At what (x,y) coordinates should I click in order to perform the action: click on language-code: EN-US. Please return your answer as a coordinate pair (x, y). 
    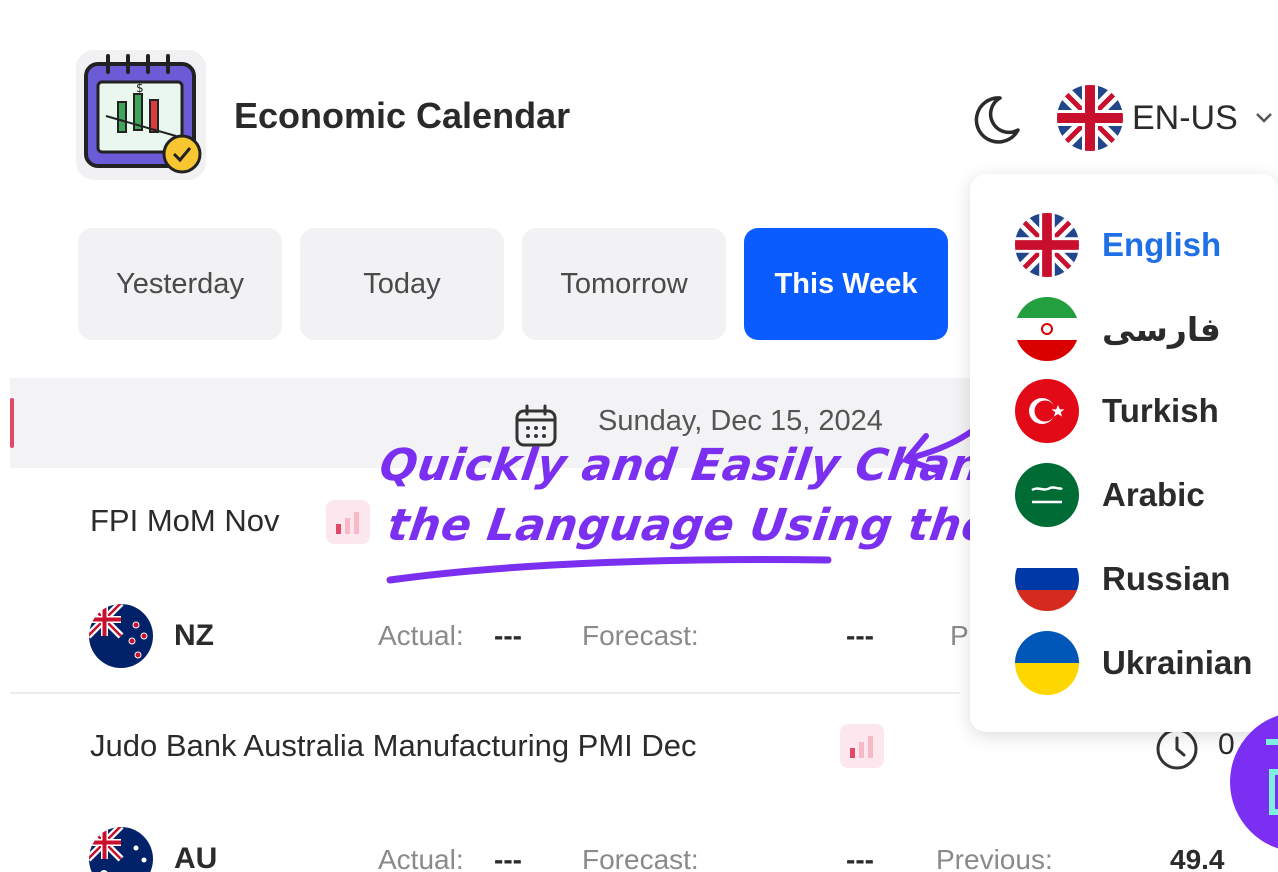
    Looking at the image, I should click on (1185, 117).